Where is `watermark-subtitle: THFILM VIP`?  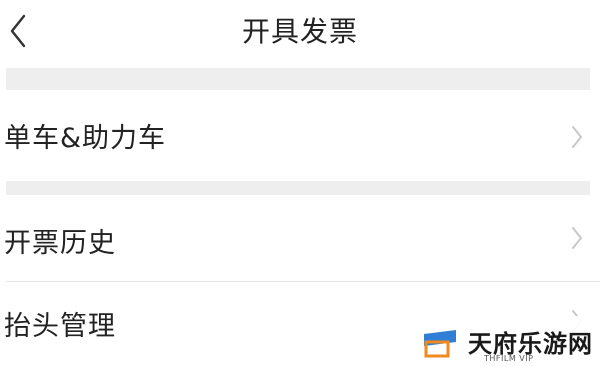 watermark-subtitle: THFILM VIP is located at coordinates (509, 358).